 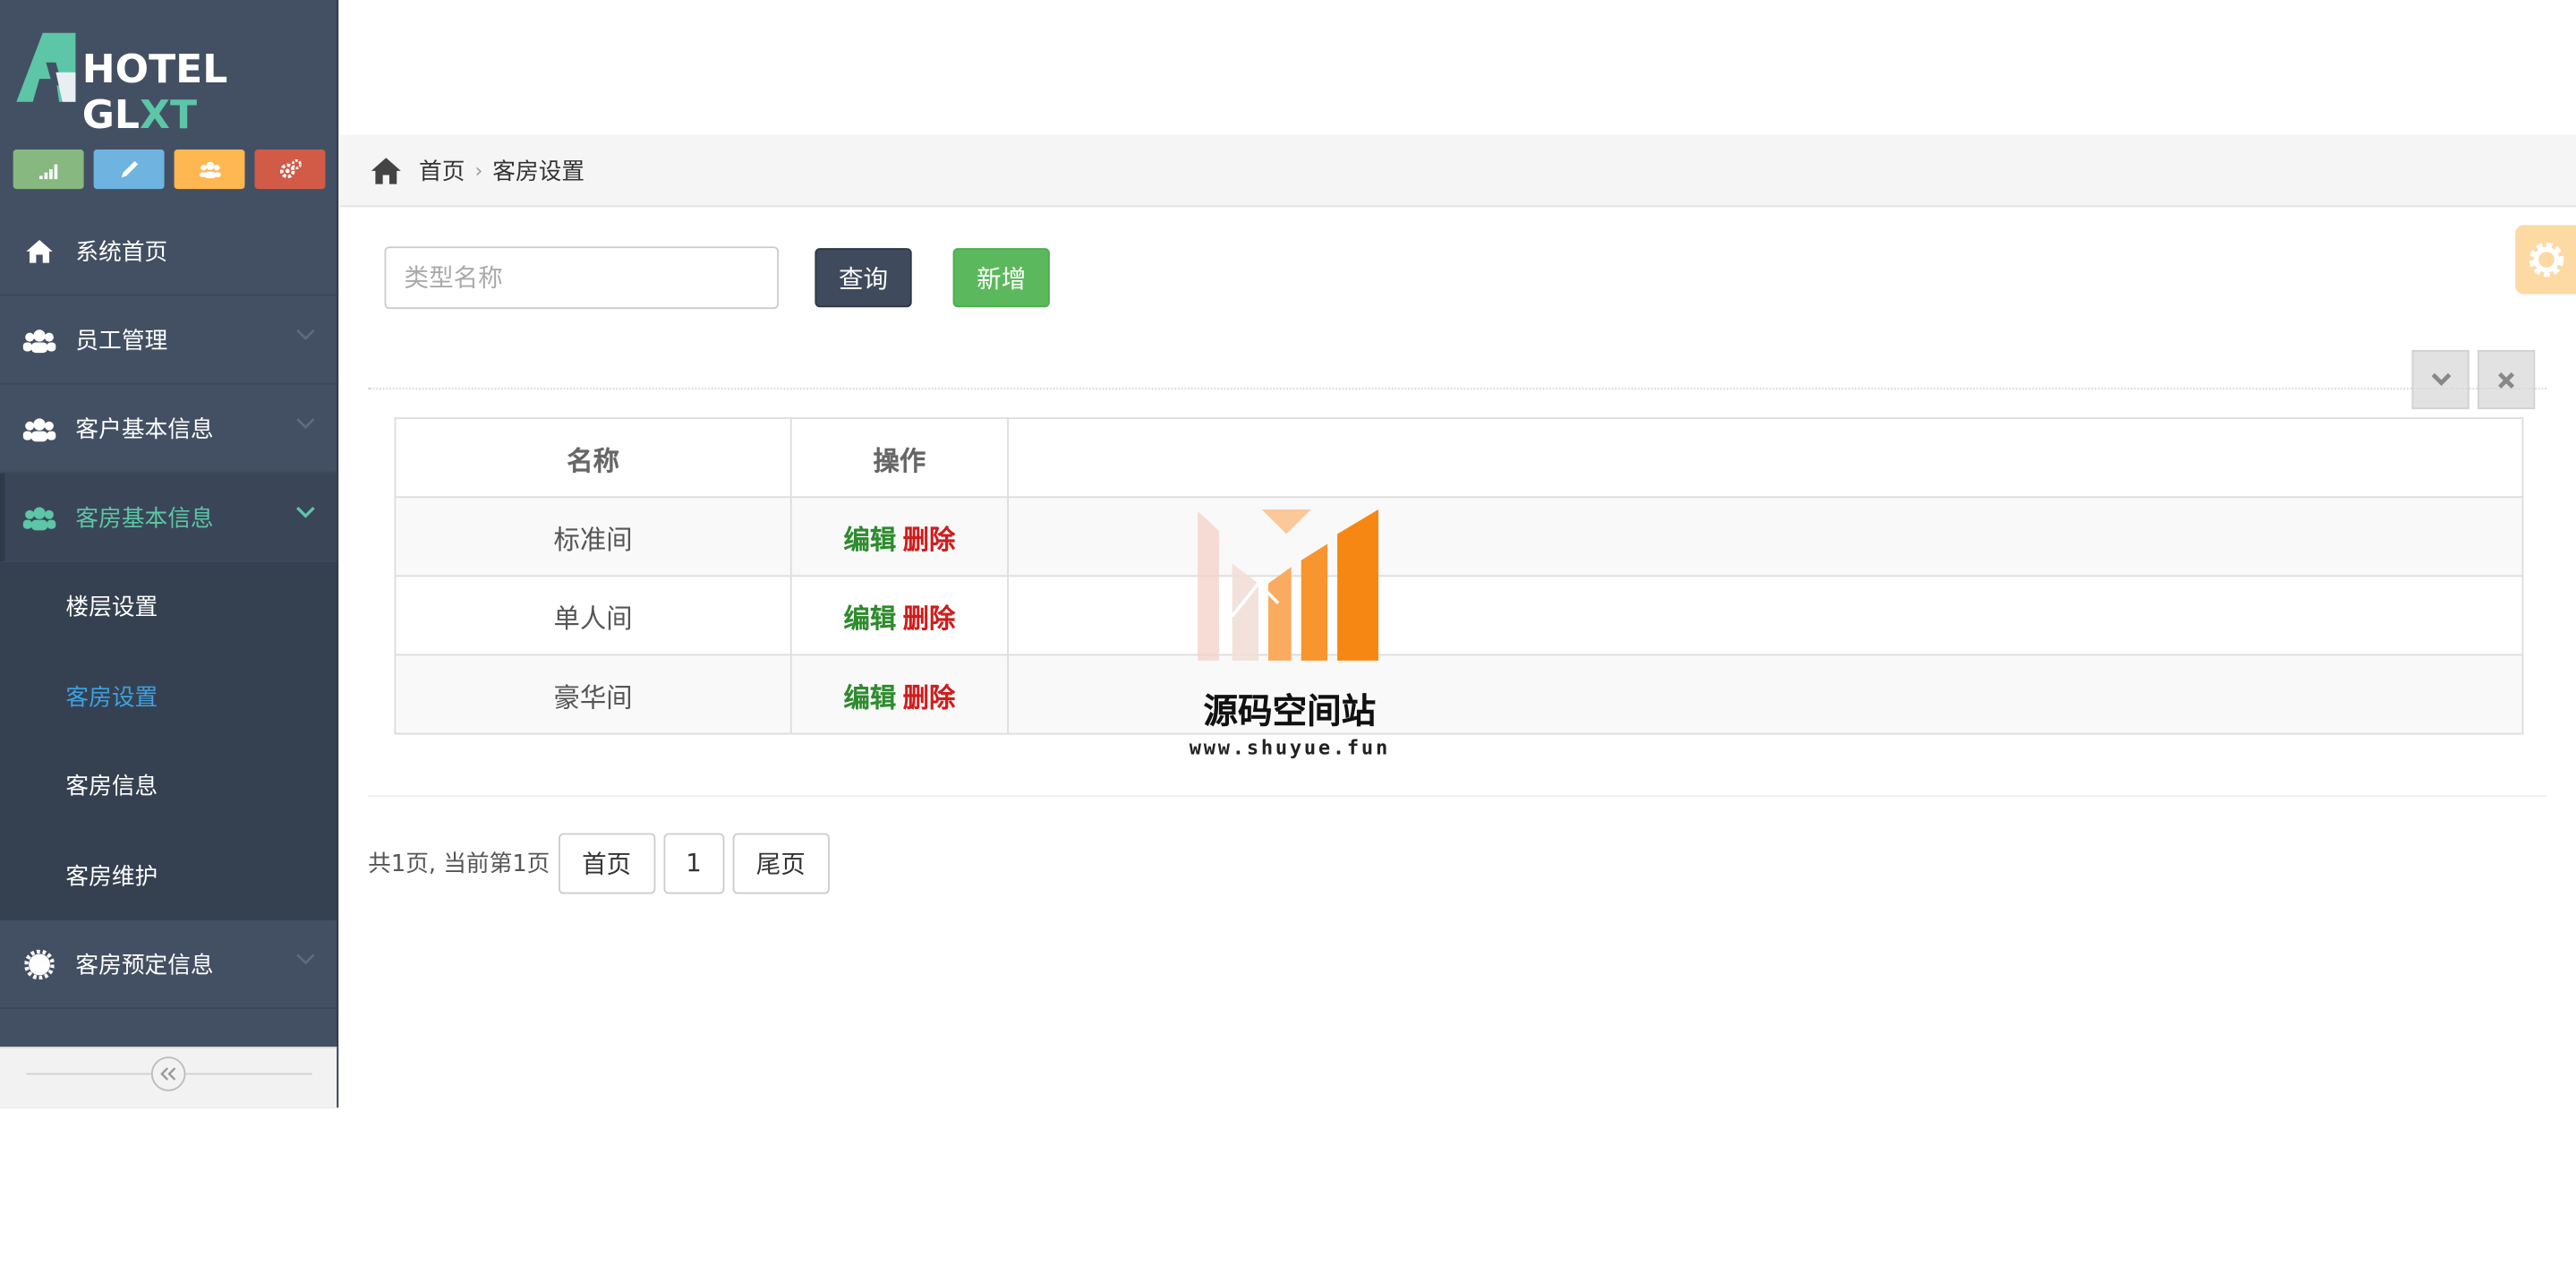 What do you see at coordinates (1459, 536) in the screenshot?
I see `table-row: 标准间 编辑 删除` at bounding box center [1459, 536].